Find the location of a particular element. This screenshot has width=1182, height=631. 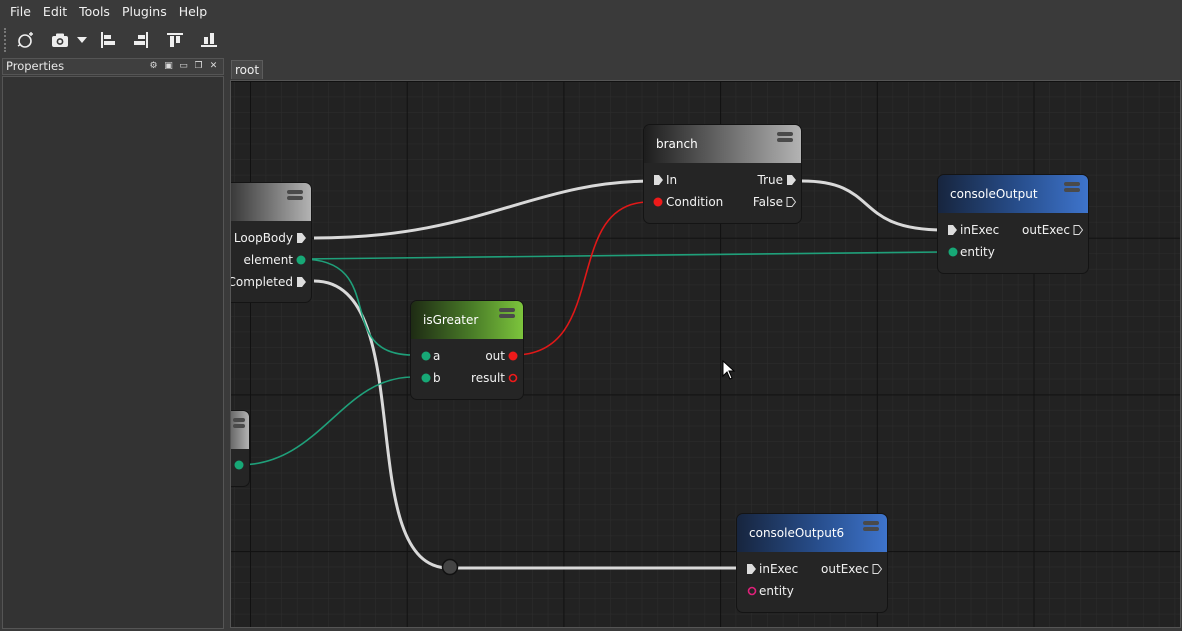

pin-label-a: a is located at coordinates (437, 356).